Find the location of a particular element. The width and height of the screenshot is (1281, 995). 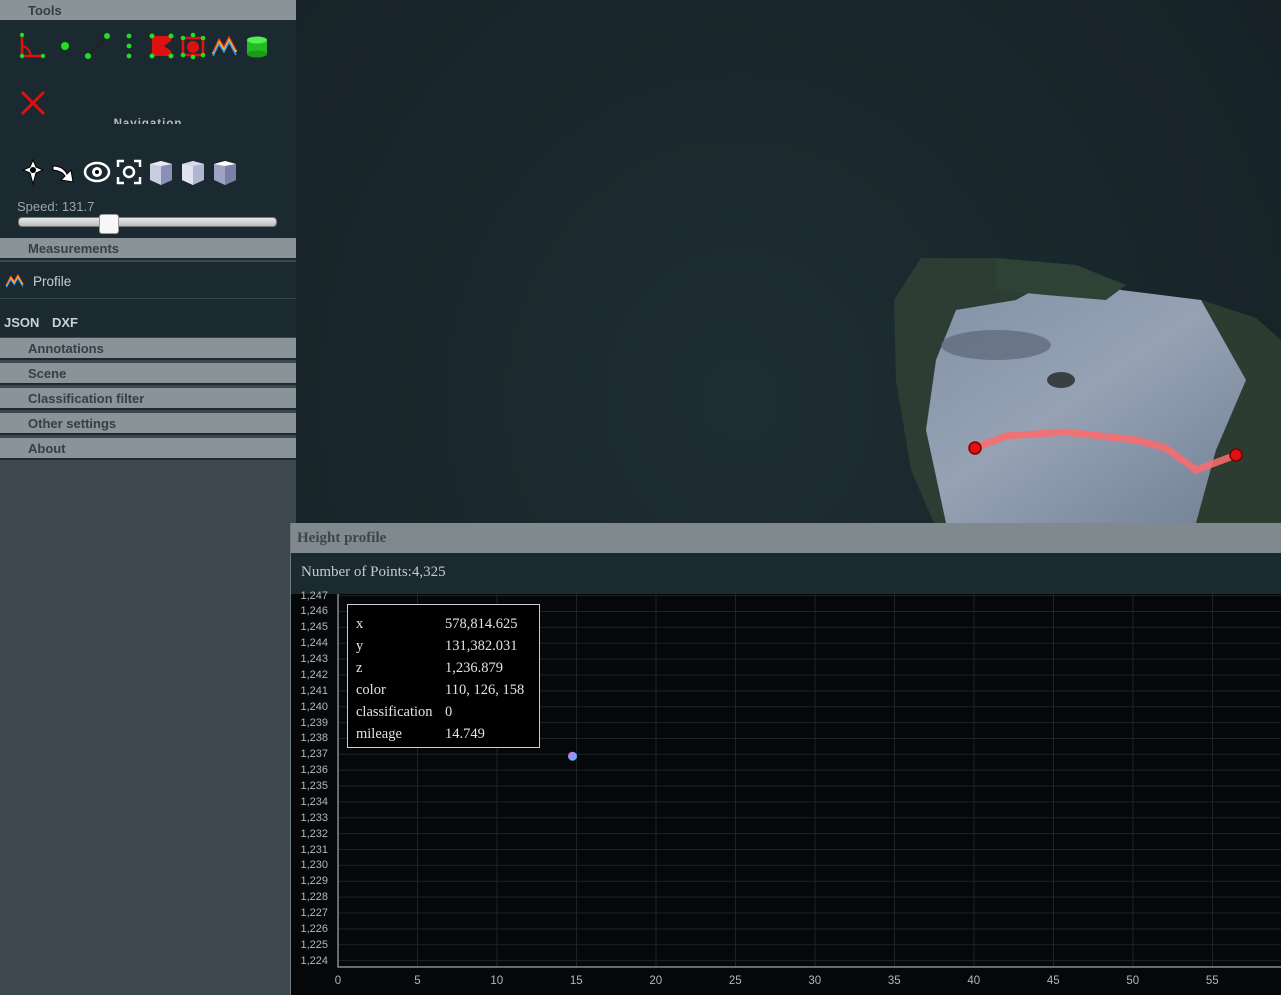

other-settings-header: Other settings is located at coordinates (148, 424).